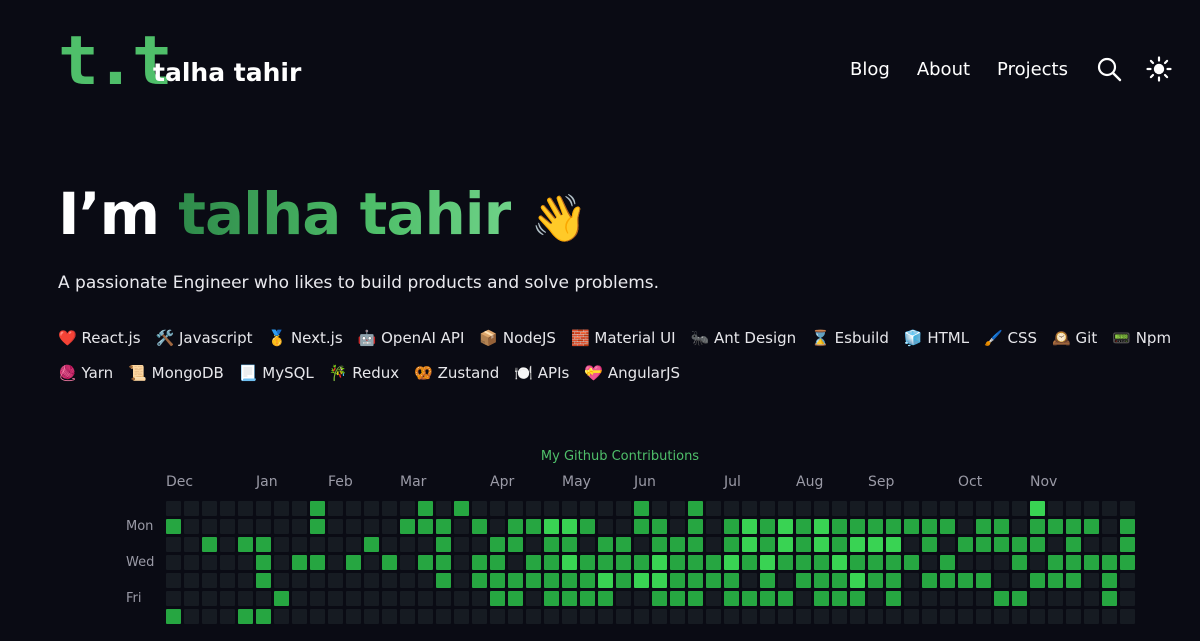  What do you see at coordinates (277, 338) in the screenshot?
I see `skill-icon: 🥇` at bounding box center [277, 338].